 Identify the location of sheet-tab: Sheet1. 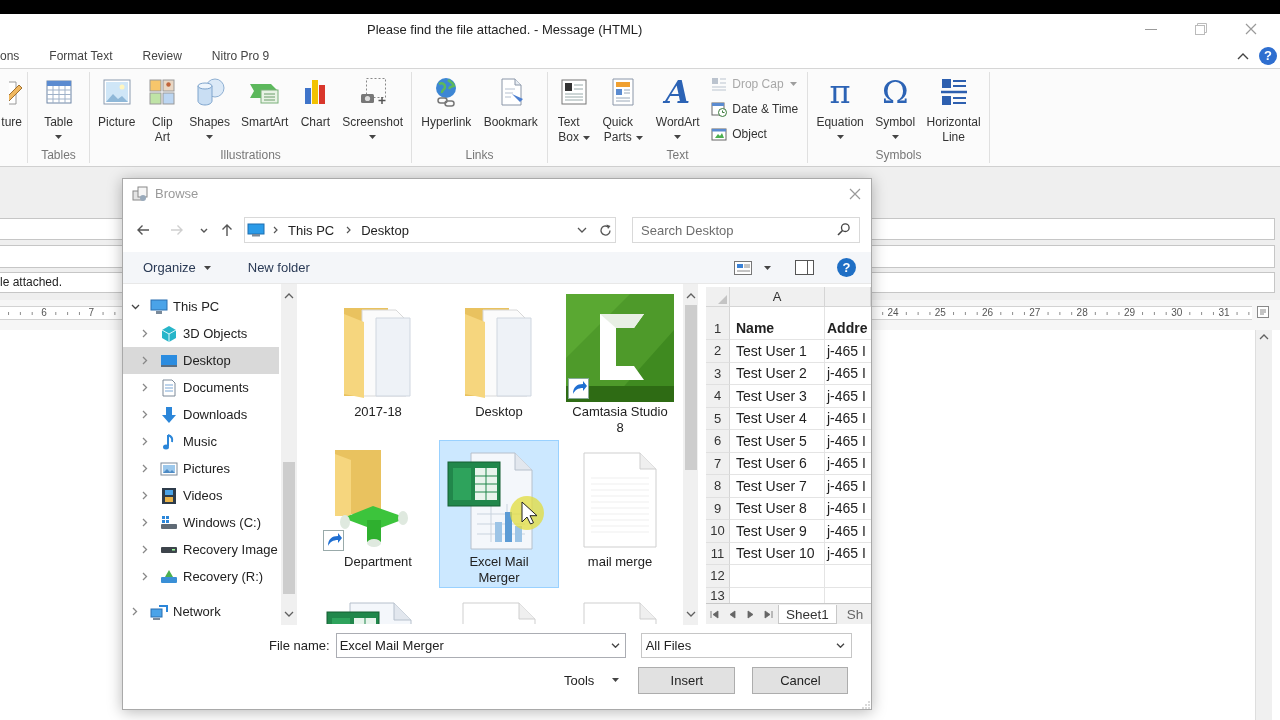
(807, 614).